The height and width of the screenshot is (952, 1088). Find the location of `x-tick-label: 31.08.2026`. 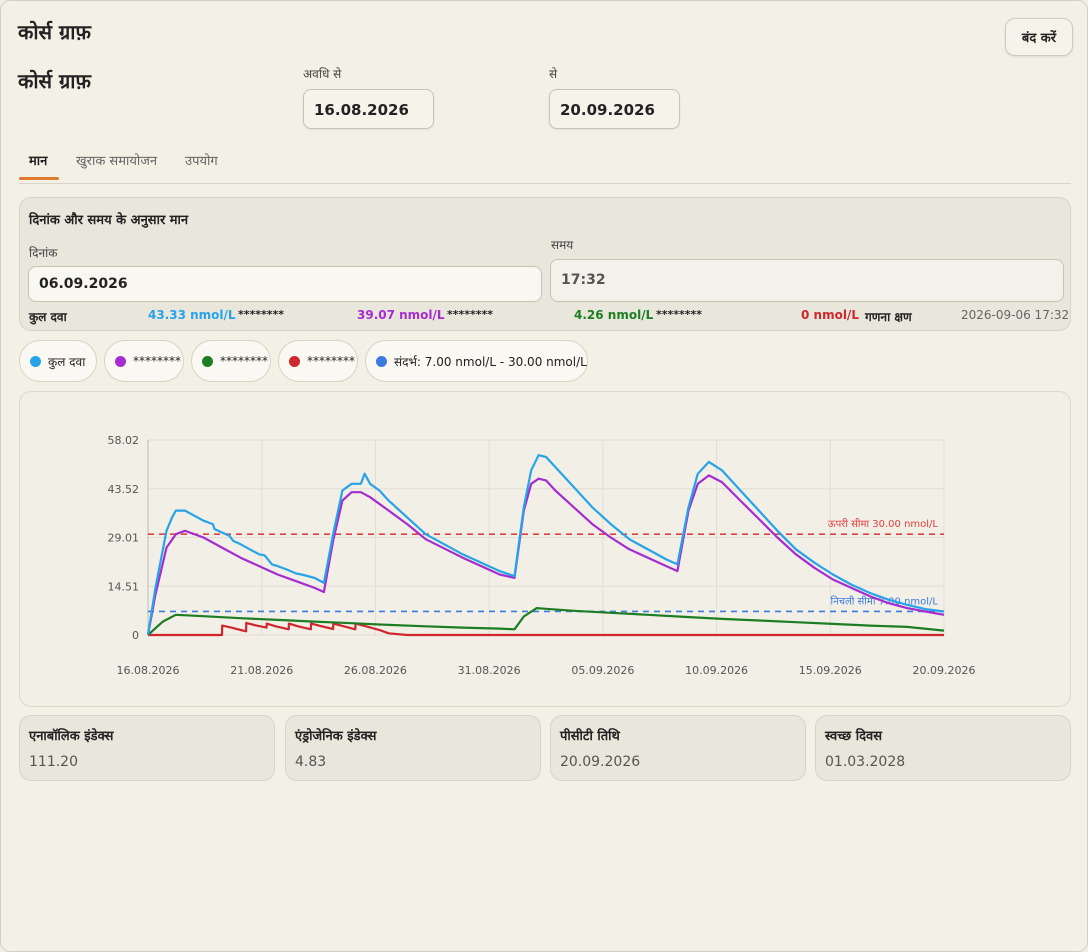

x-tick-label: 31.08.2026 is located at coordinates (489, 670).